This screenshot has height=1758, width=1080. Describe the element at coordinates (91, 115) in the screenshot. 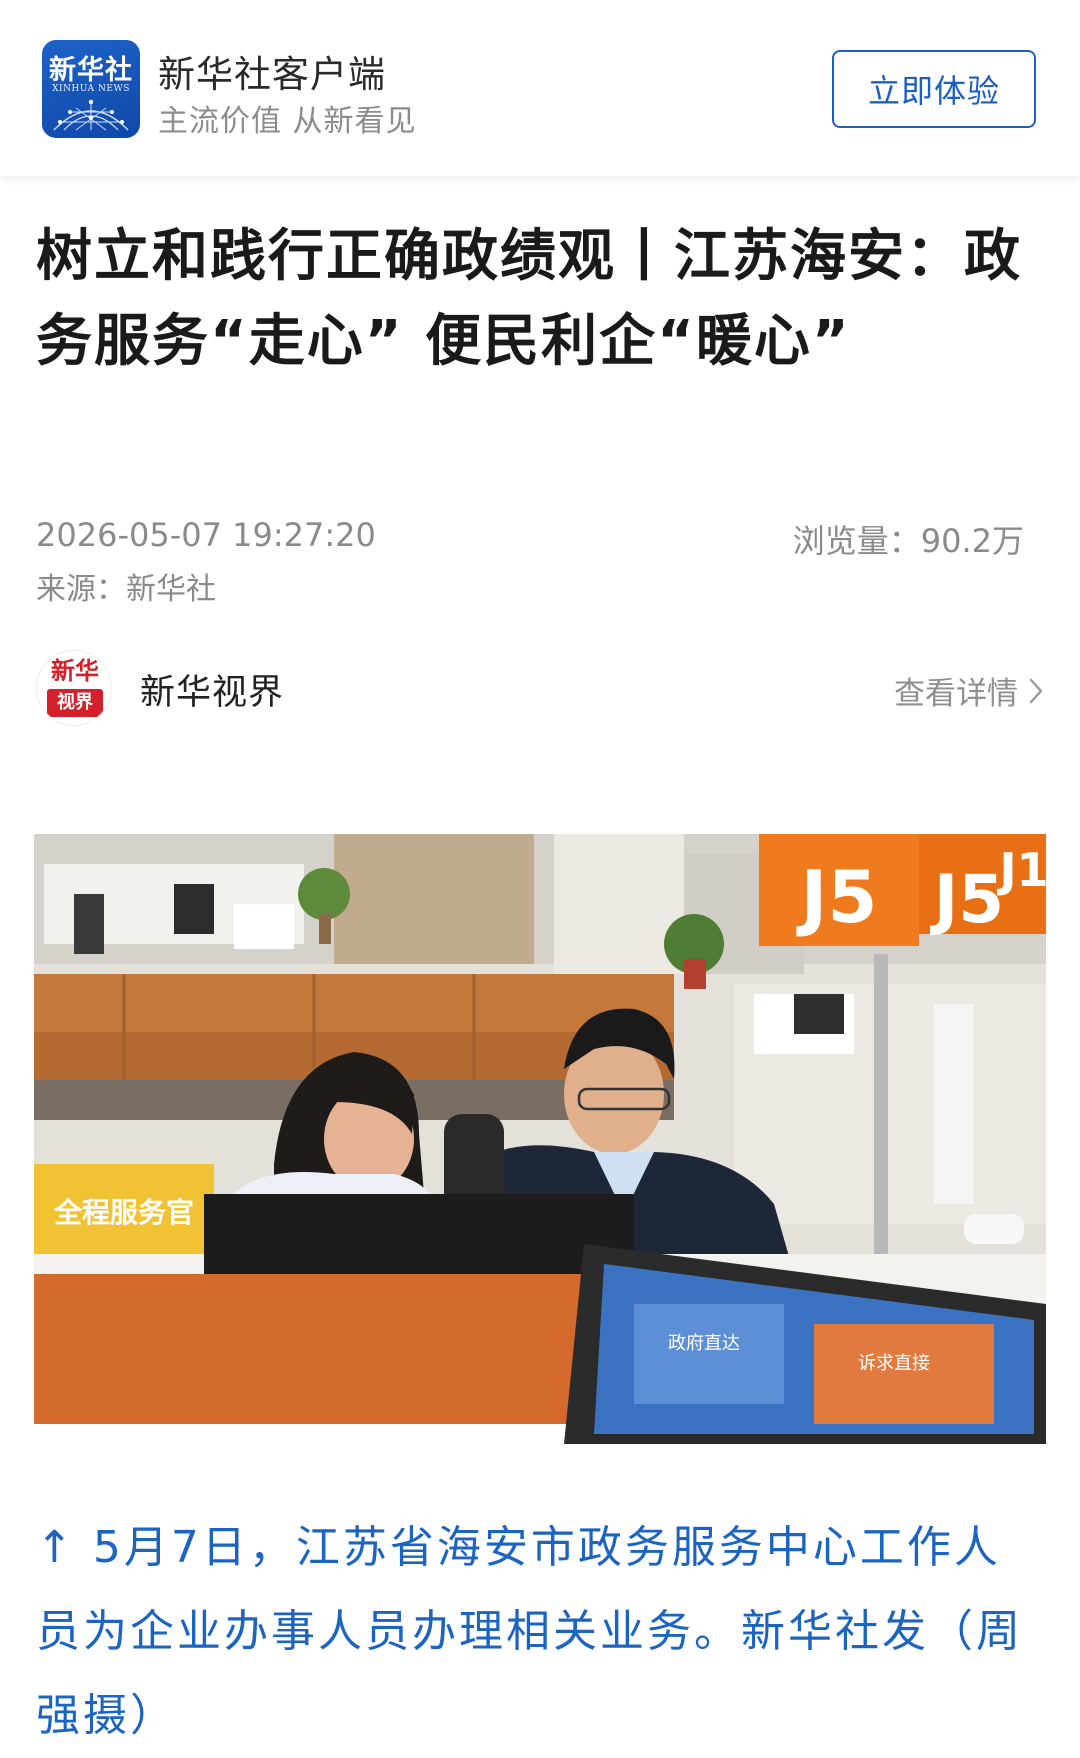

I see `globe-network-icon` at that location.